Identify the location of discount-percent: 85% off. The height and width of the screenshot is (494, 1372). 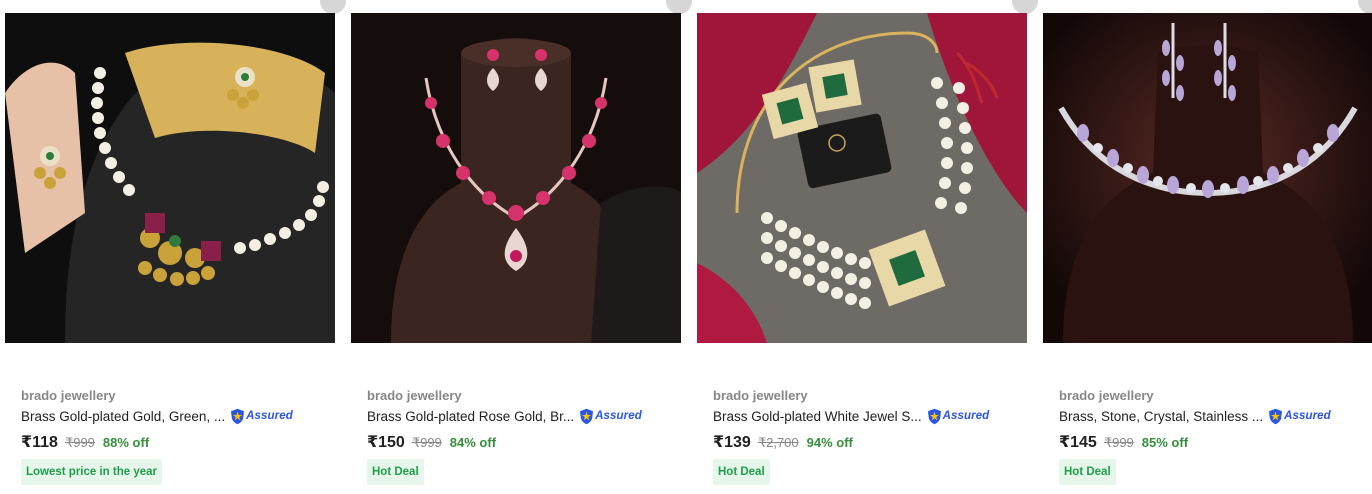
(1165, 442).